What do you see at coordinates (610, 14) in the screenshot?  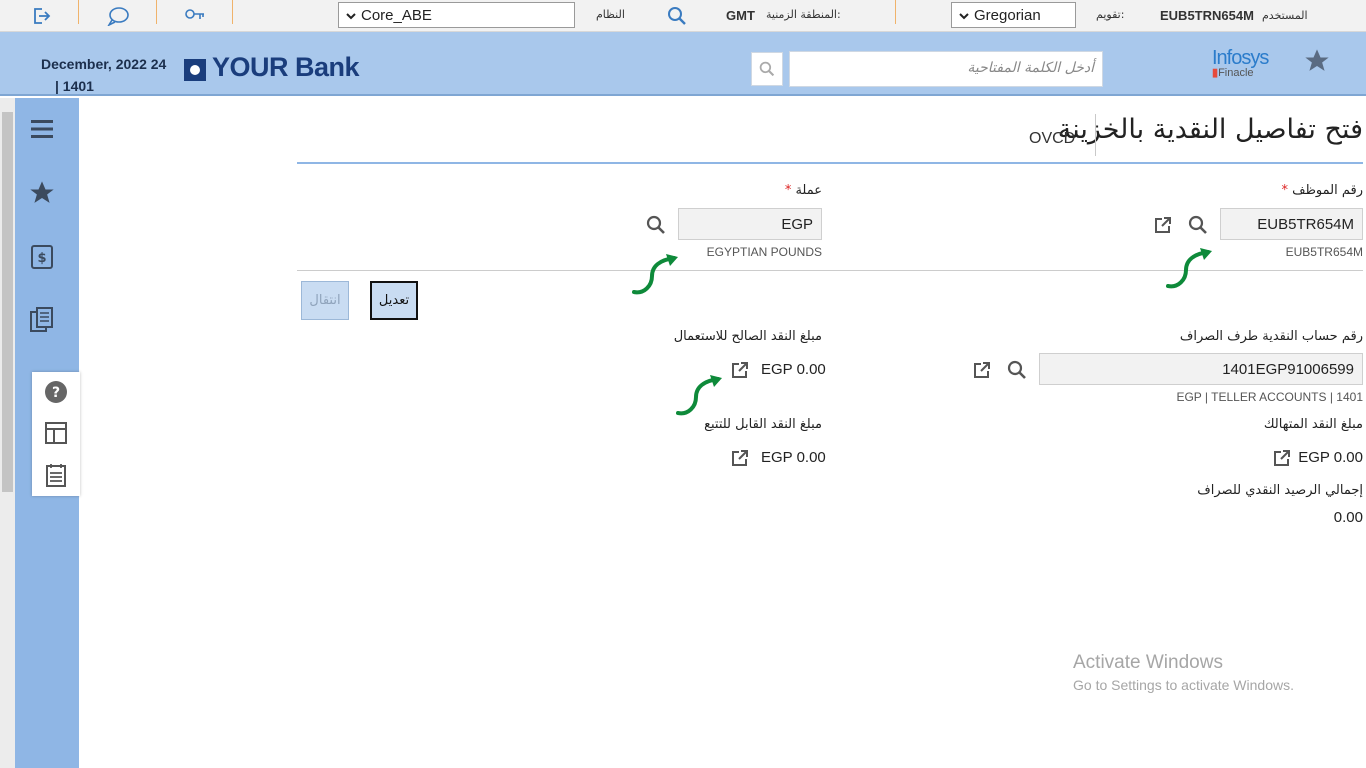 I see `system-label: النظام` at bounding box center [610, 14].